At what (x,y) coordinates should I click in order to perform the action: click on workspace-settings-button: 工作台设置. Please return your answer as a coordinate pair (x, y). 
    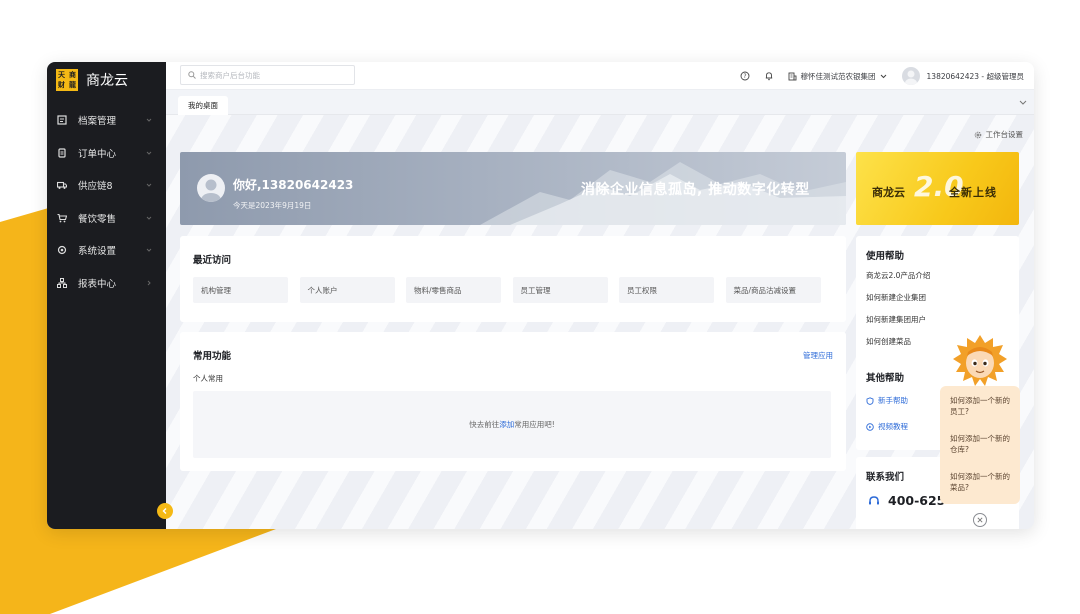
    Looking at the image, I should click on (999, 134).